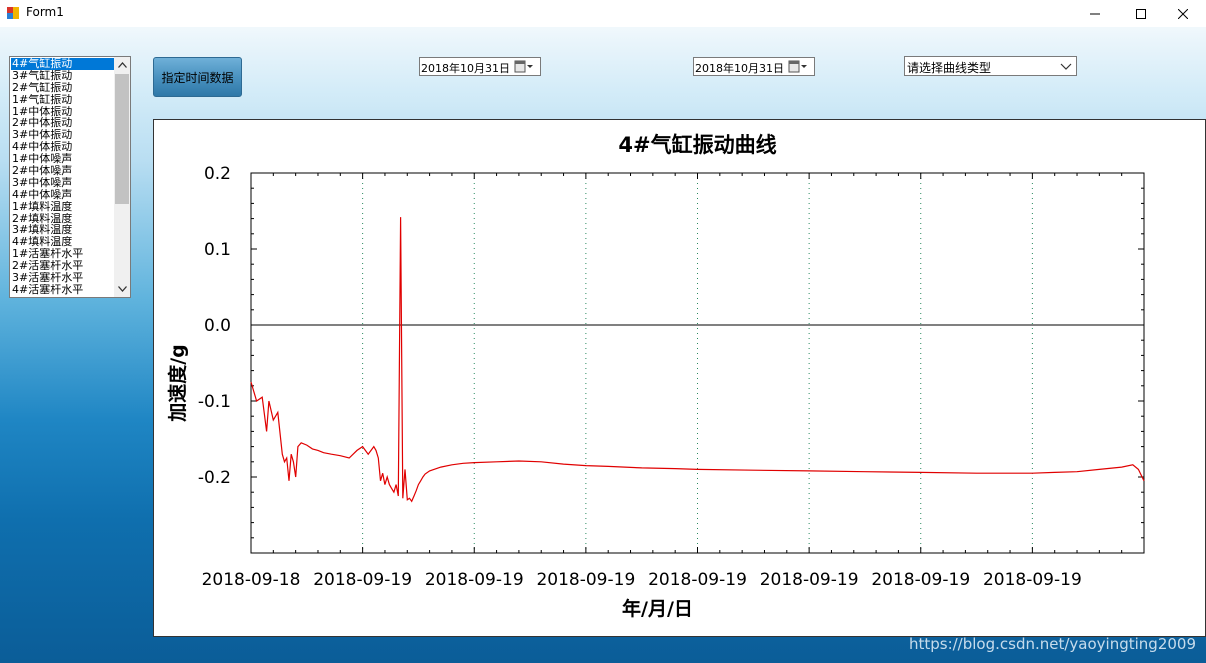  I want to click on chevron-up-icon, so click(122, 65).